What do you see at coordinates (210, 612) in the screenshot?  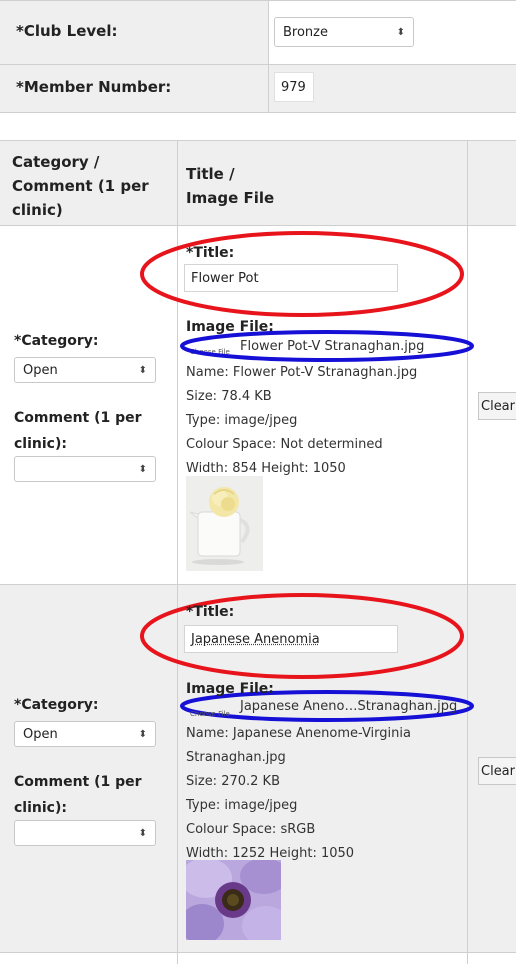 I see `title-label: *Title:` at bounding box center [210, 612].